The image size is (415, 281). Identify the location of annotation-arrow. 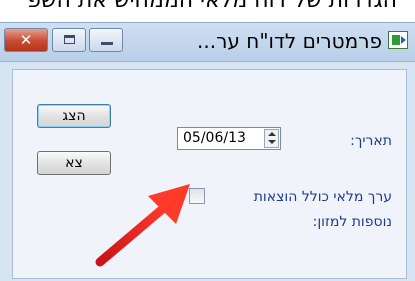
(142, 225).